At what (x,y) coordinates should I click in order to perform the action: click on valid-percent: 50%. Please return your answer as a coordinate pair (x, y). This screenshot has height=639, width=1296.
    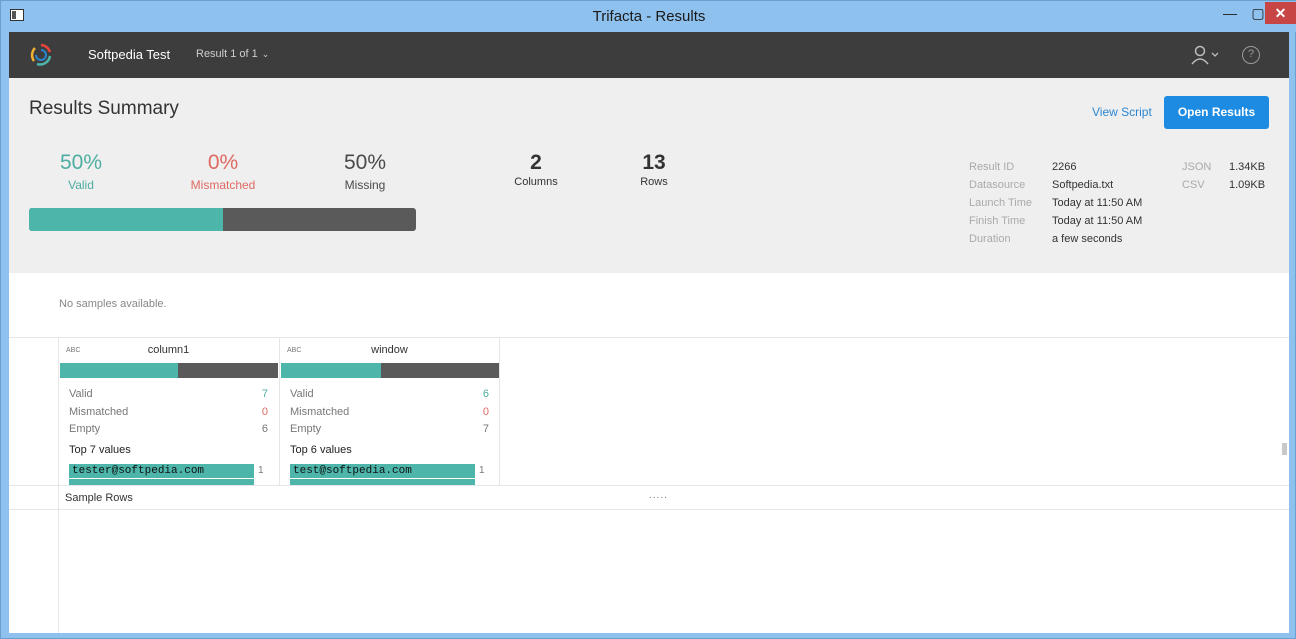
    Looking at the image, I should click on (81, 162).